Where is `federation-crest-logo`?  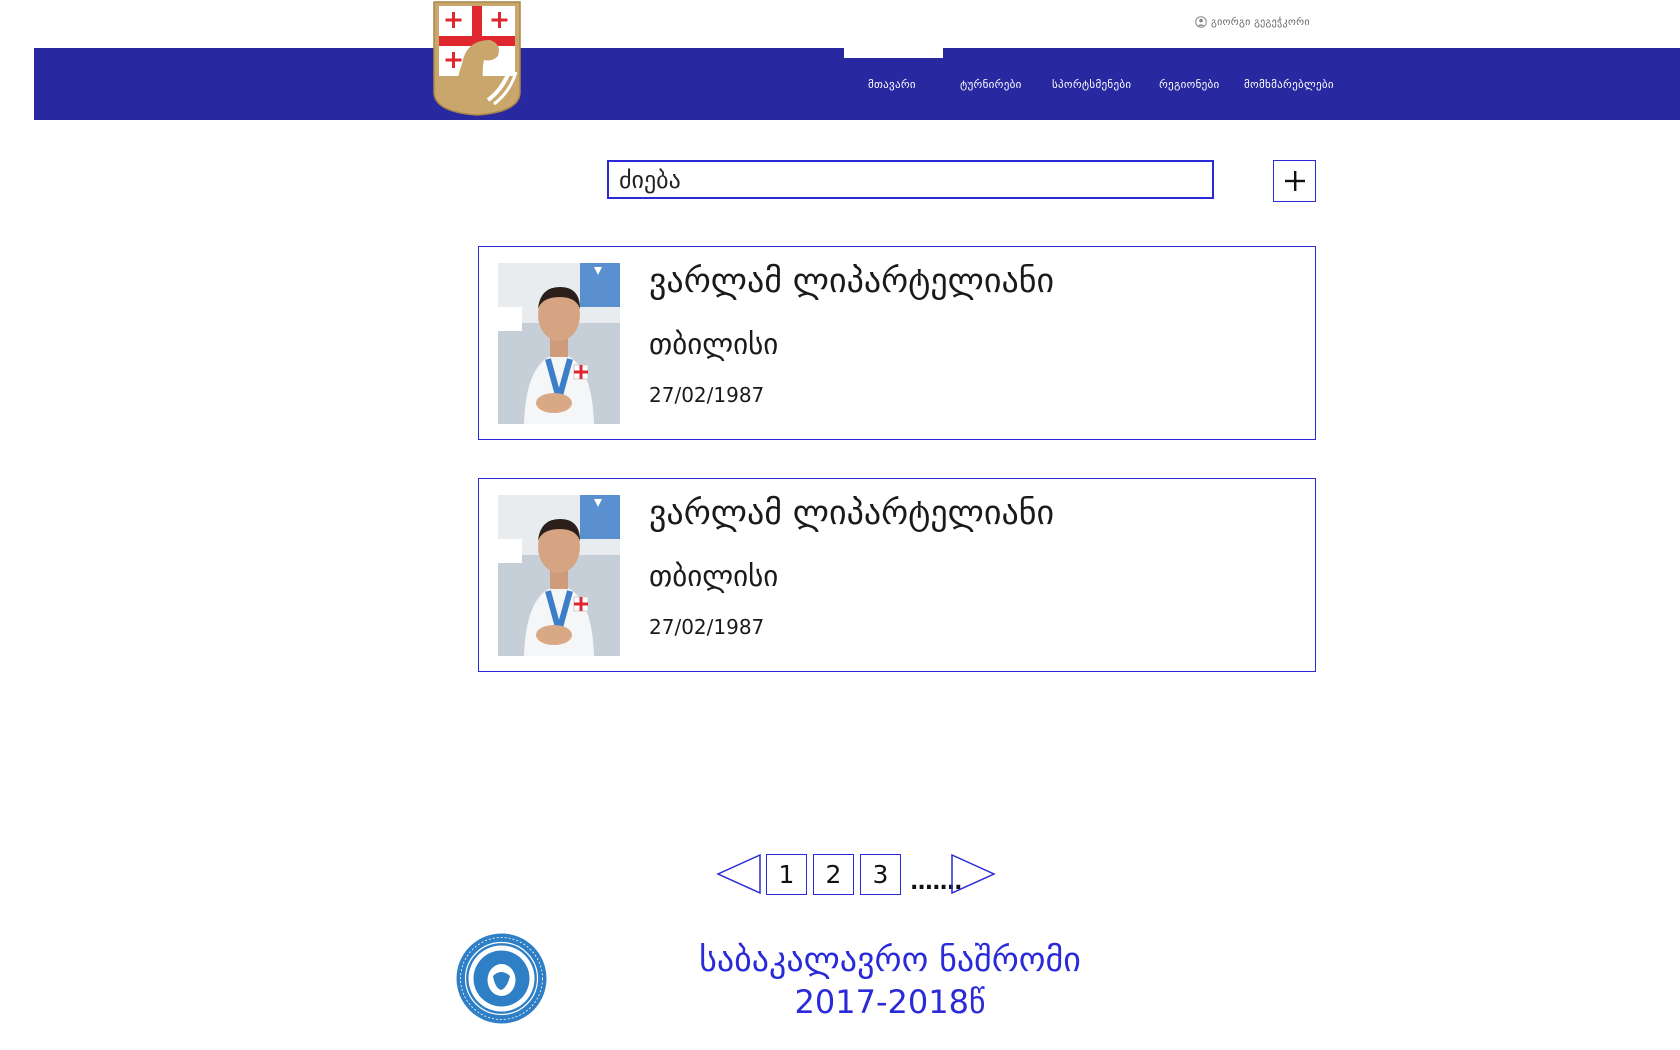 federation-crest-logo is located at coordinates (477, 58).